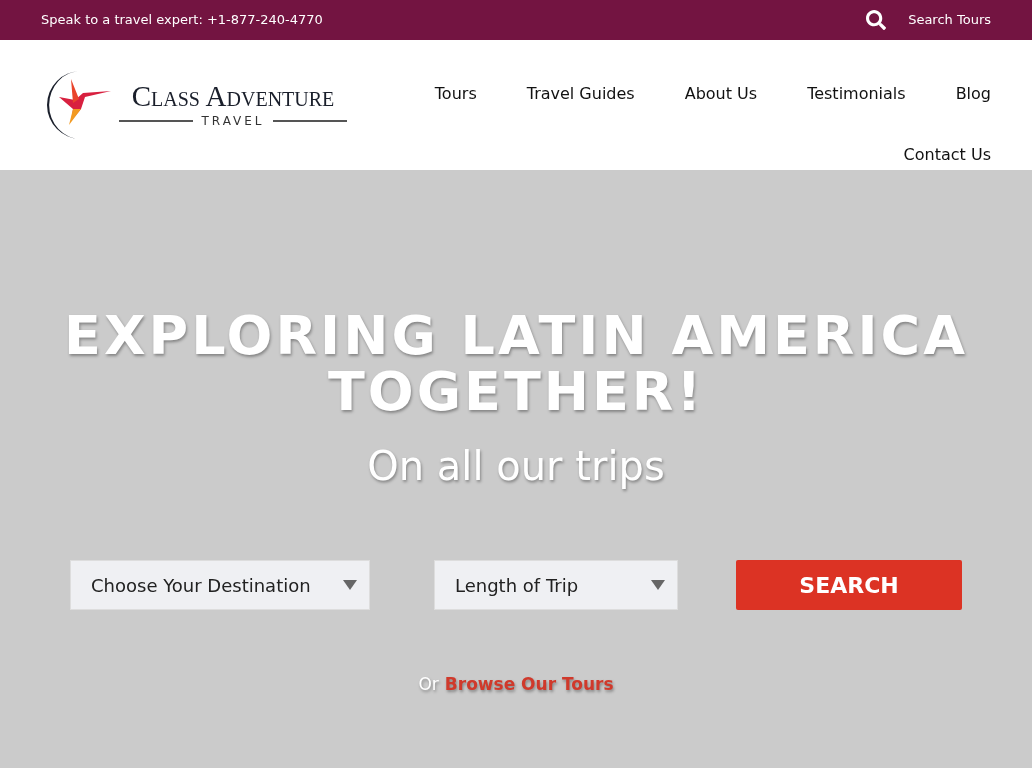 The height and width of the screenshot is (768, 1032). Describe the element at coordinates (556, 585) in the screenshot. I see `dropdown-select: Length of Trip` at that location.